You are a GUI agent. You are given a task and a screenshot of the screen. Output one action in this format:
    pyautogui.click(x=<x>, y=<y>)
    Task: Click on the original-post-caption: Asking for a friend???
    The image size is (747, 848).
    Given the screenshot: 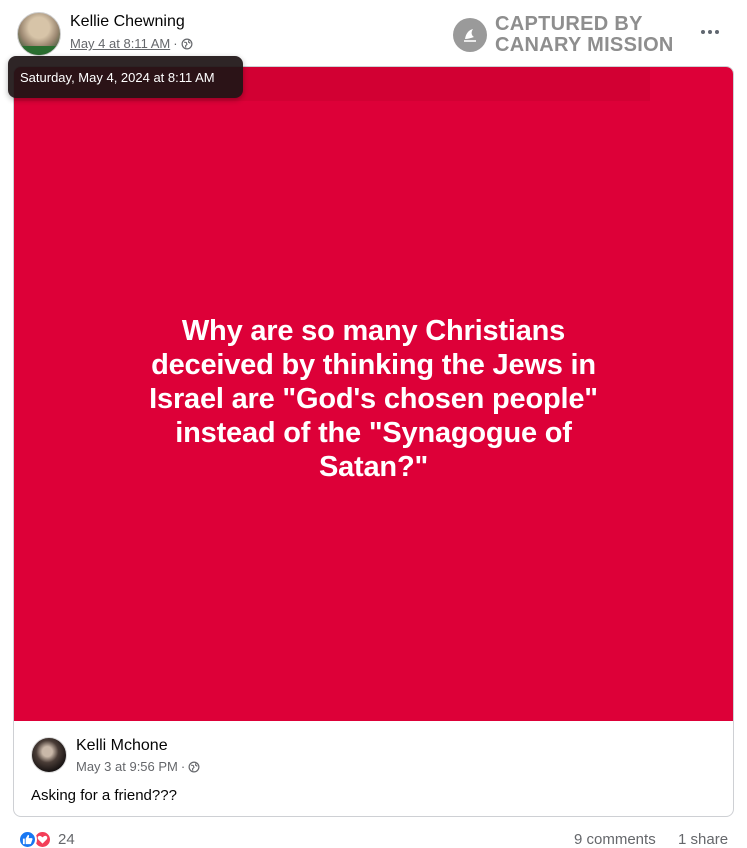 What is the action you would take?
    pyautogui.click(x=104, y=795)
    